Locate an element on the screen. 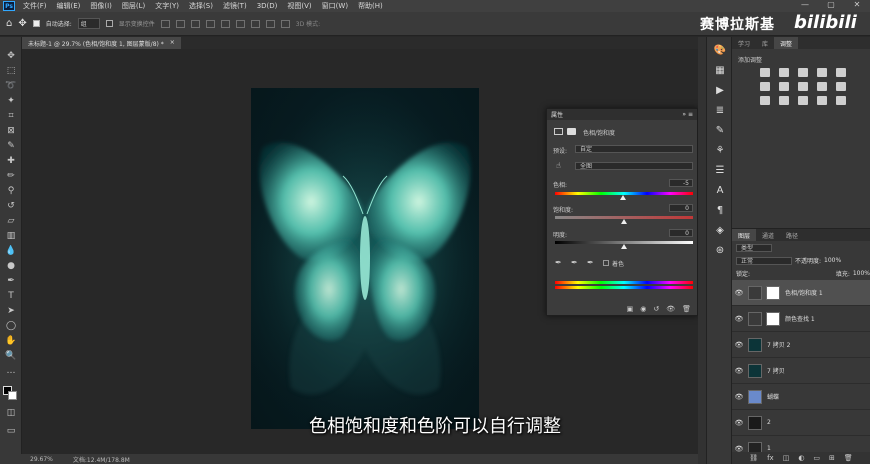 The width and height of the screenshot is (870, 464). auto-select-dropdown: 组 is located at coordinates (88, 23).